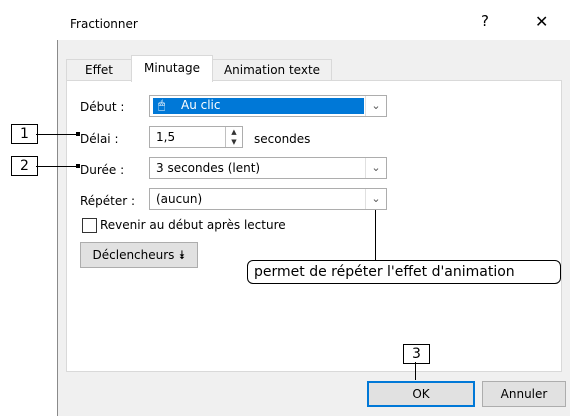 This screenshot has width=570, height=416. I want to click on debut-selection: 🖱 Au clic, so click(258, 106).